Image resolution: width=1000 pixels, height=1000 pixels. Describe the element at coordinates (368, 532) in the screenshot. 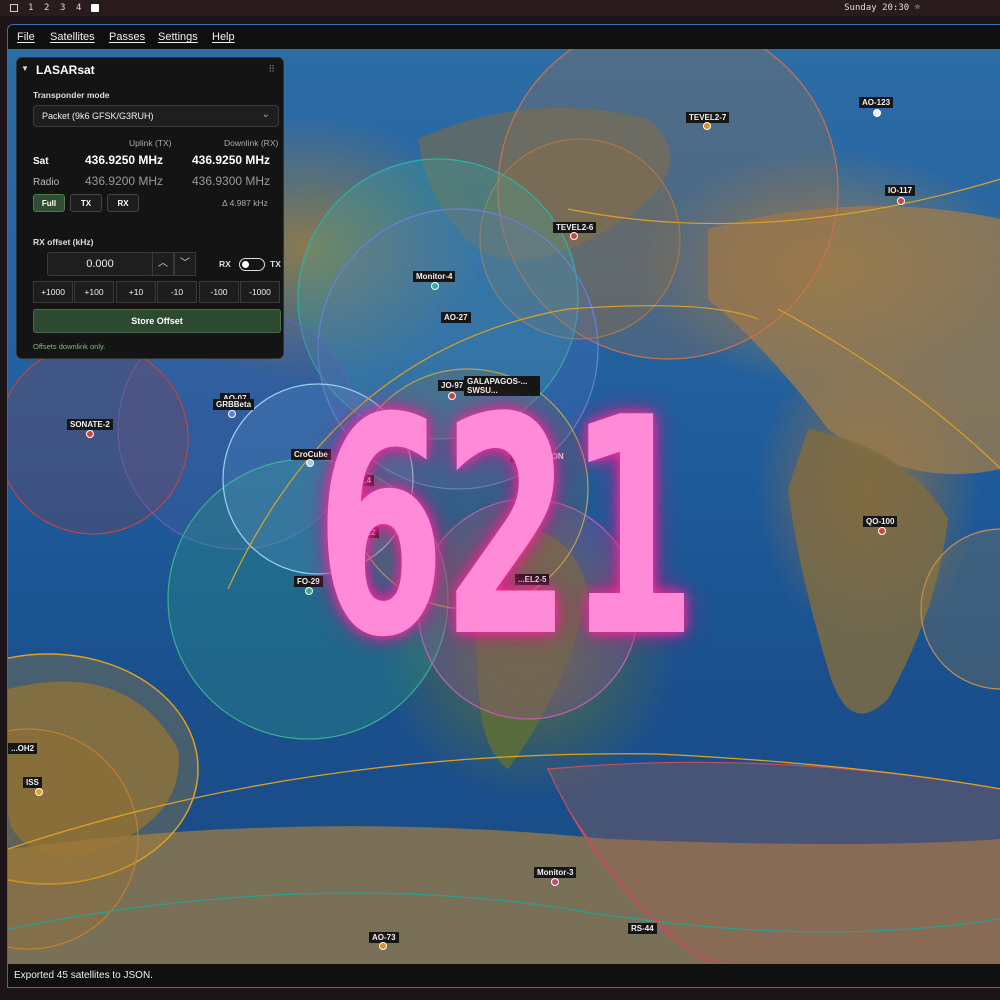

I see `sat-label-partial-22: ...22` at that location.